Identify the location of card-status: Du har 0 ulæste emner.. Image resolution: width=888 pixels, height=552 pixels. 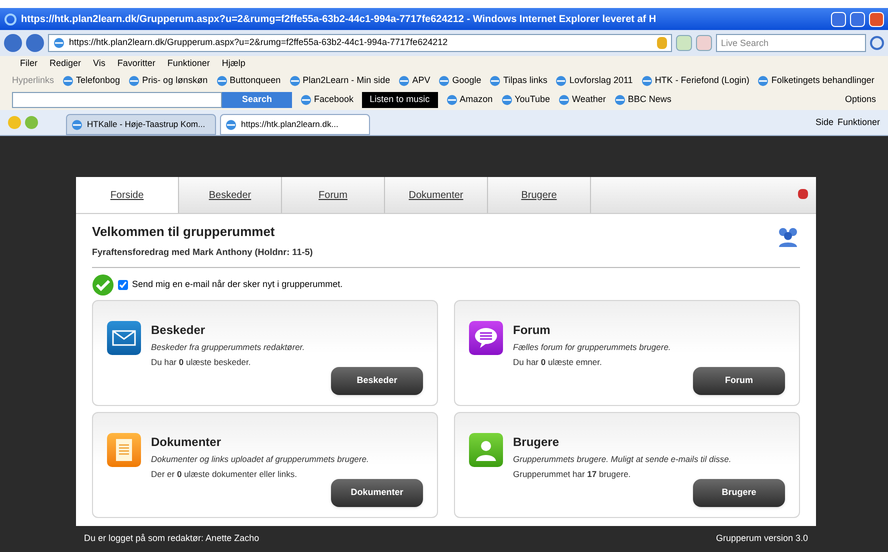
(558, 362).